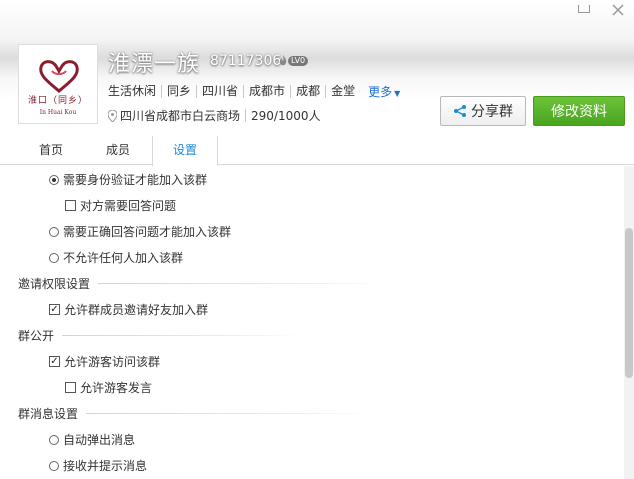  I want to click on edit-profile-button: 修改资料, so click(579, 111).